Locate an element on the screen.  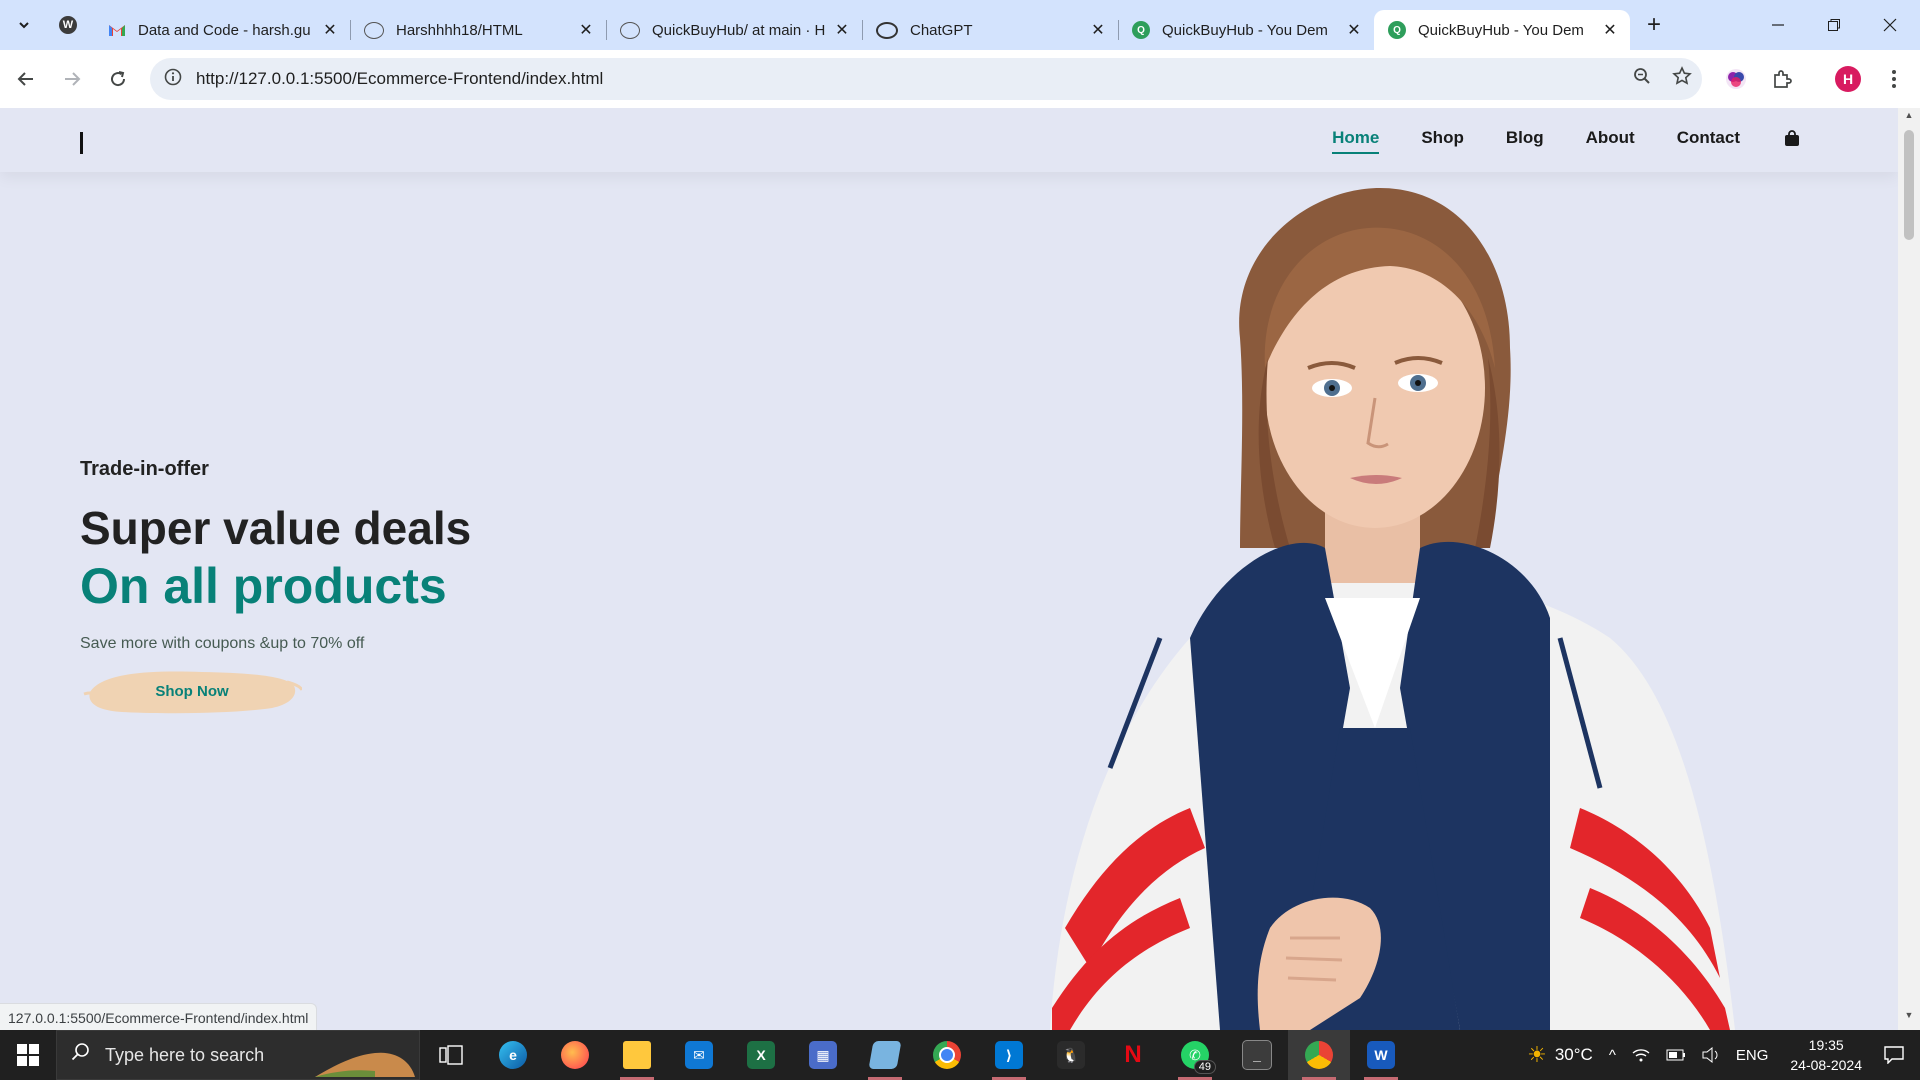
site-header: Home Shop Blog About Contact is located at coordinates (949, 140).